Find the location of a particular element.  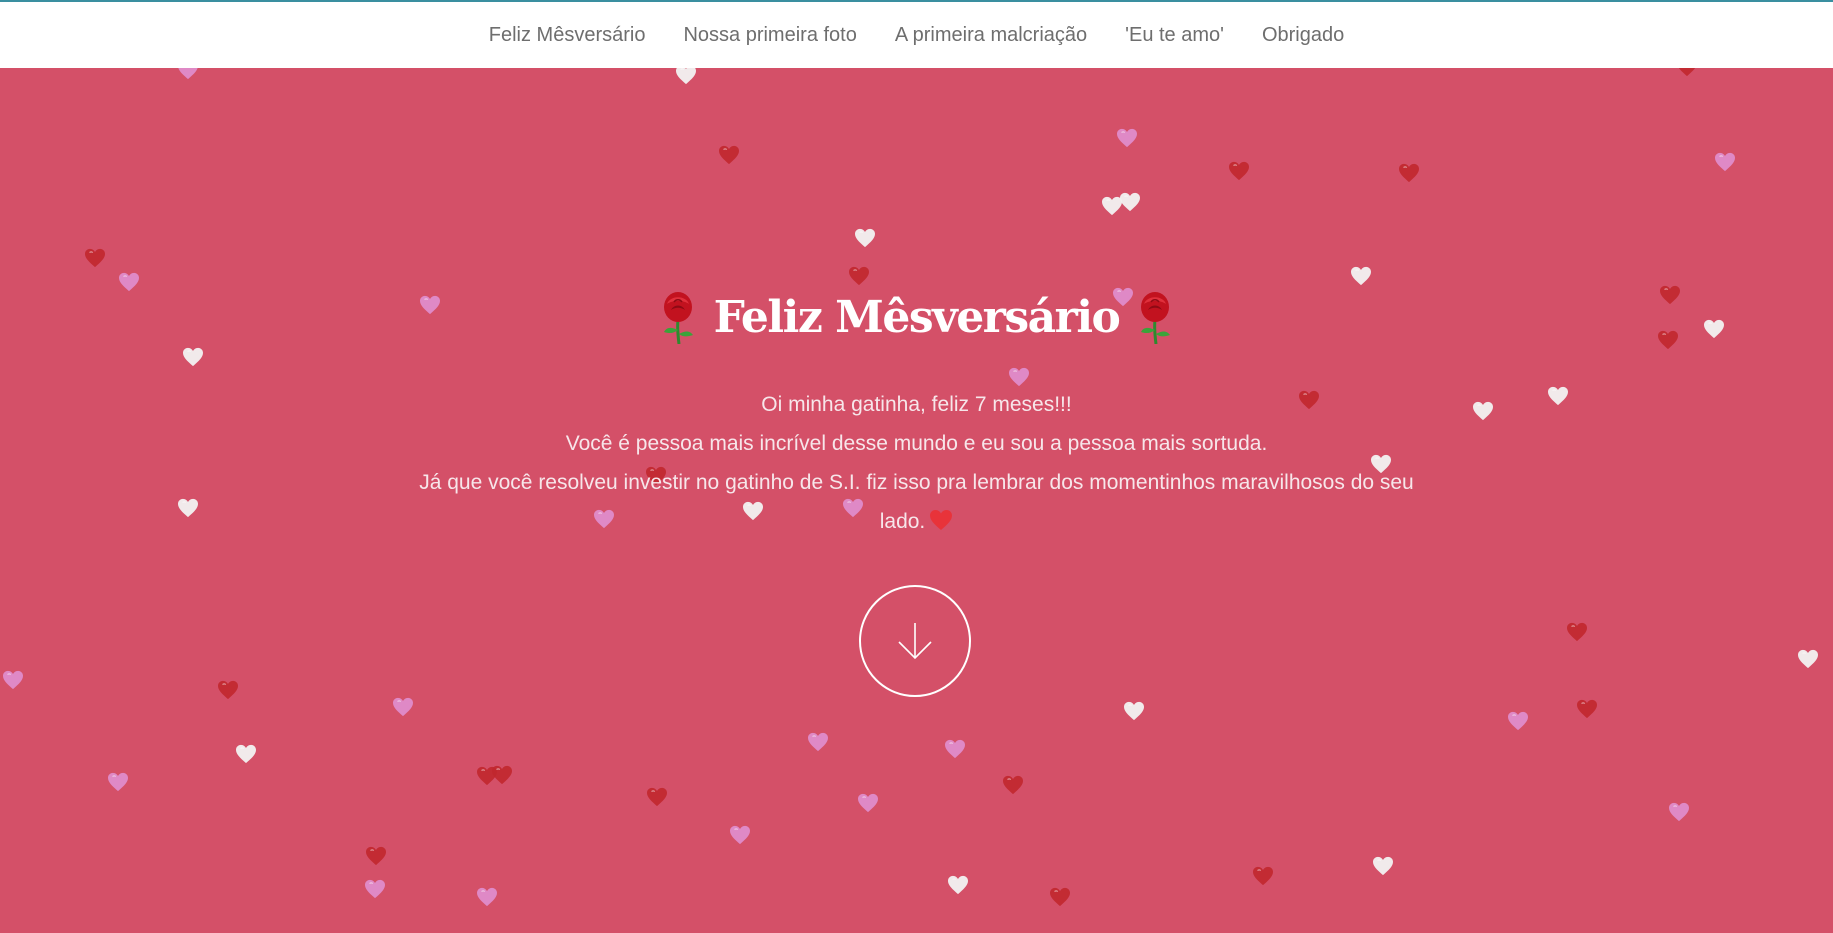

arrow-down-icon is located at coordinates (915, 641).